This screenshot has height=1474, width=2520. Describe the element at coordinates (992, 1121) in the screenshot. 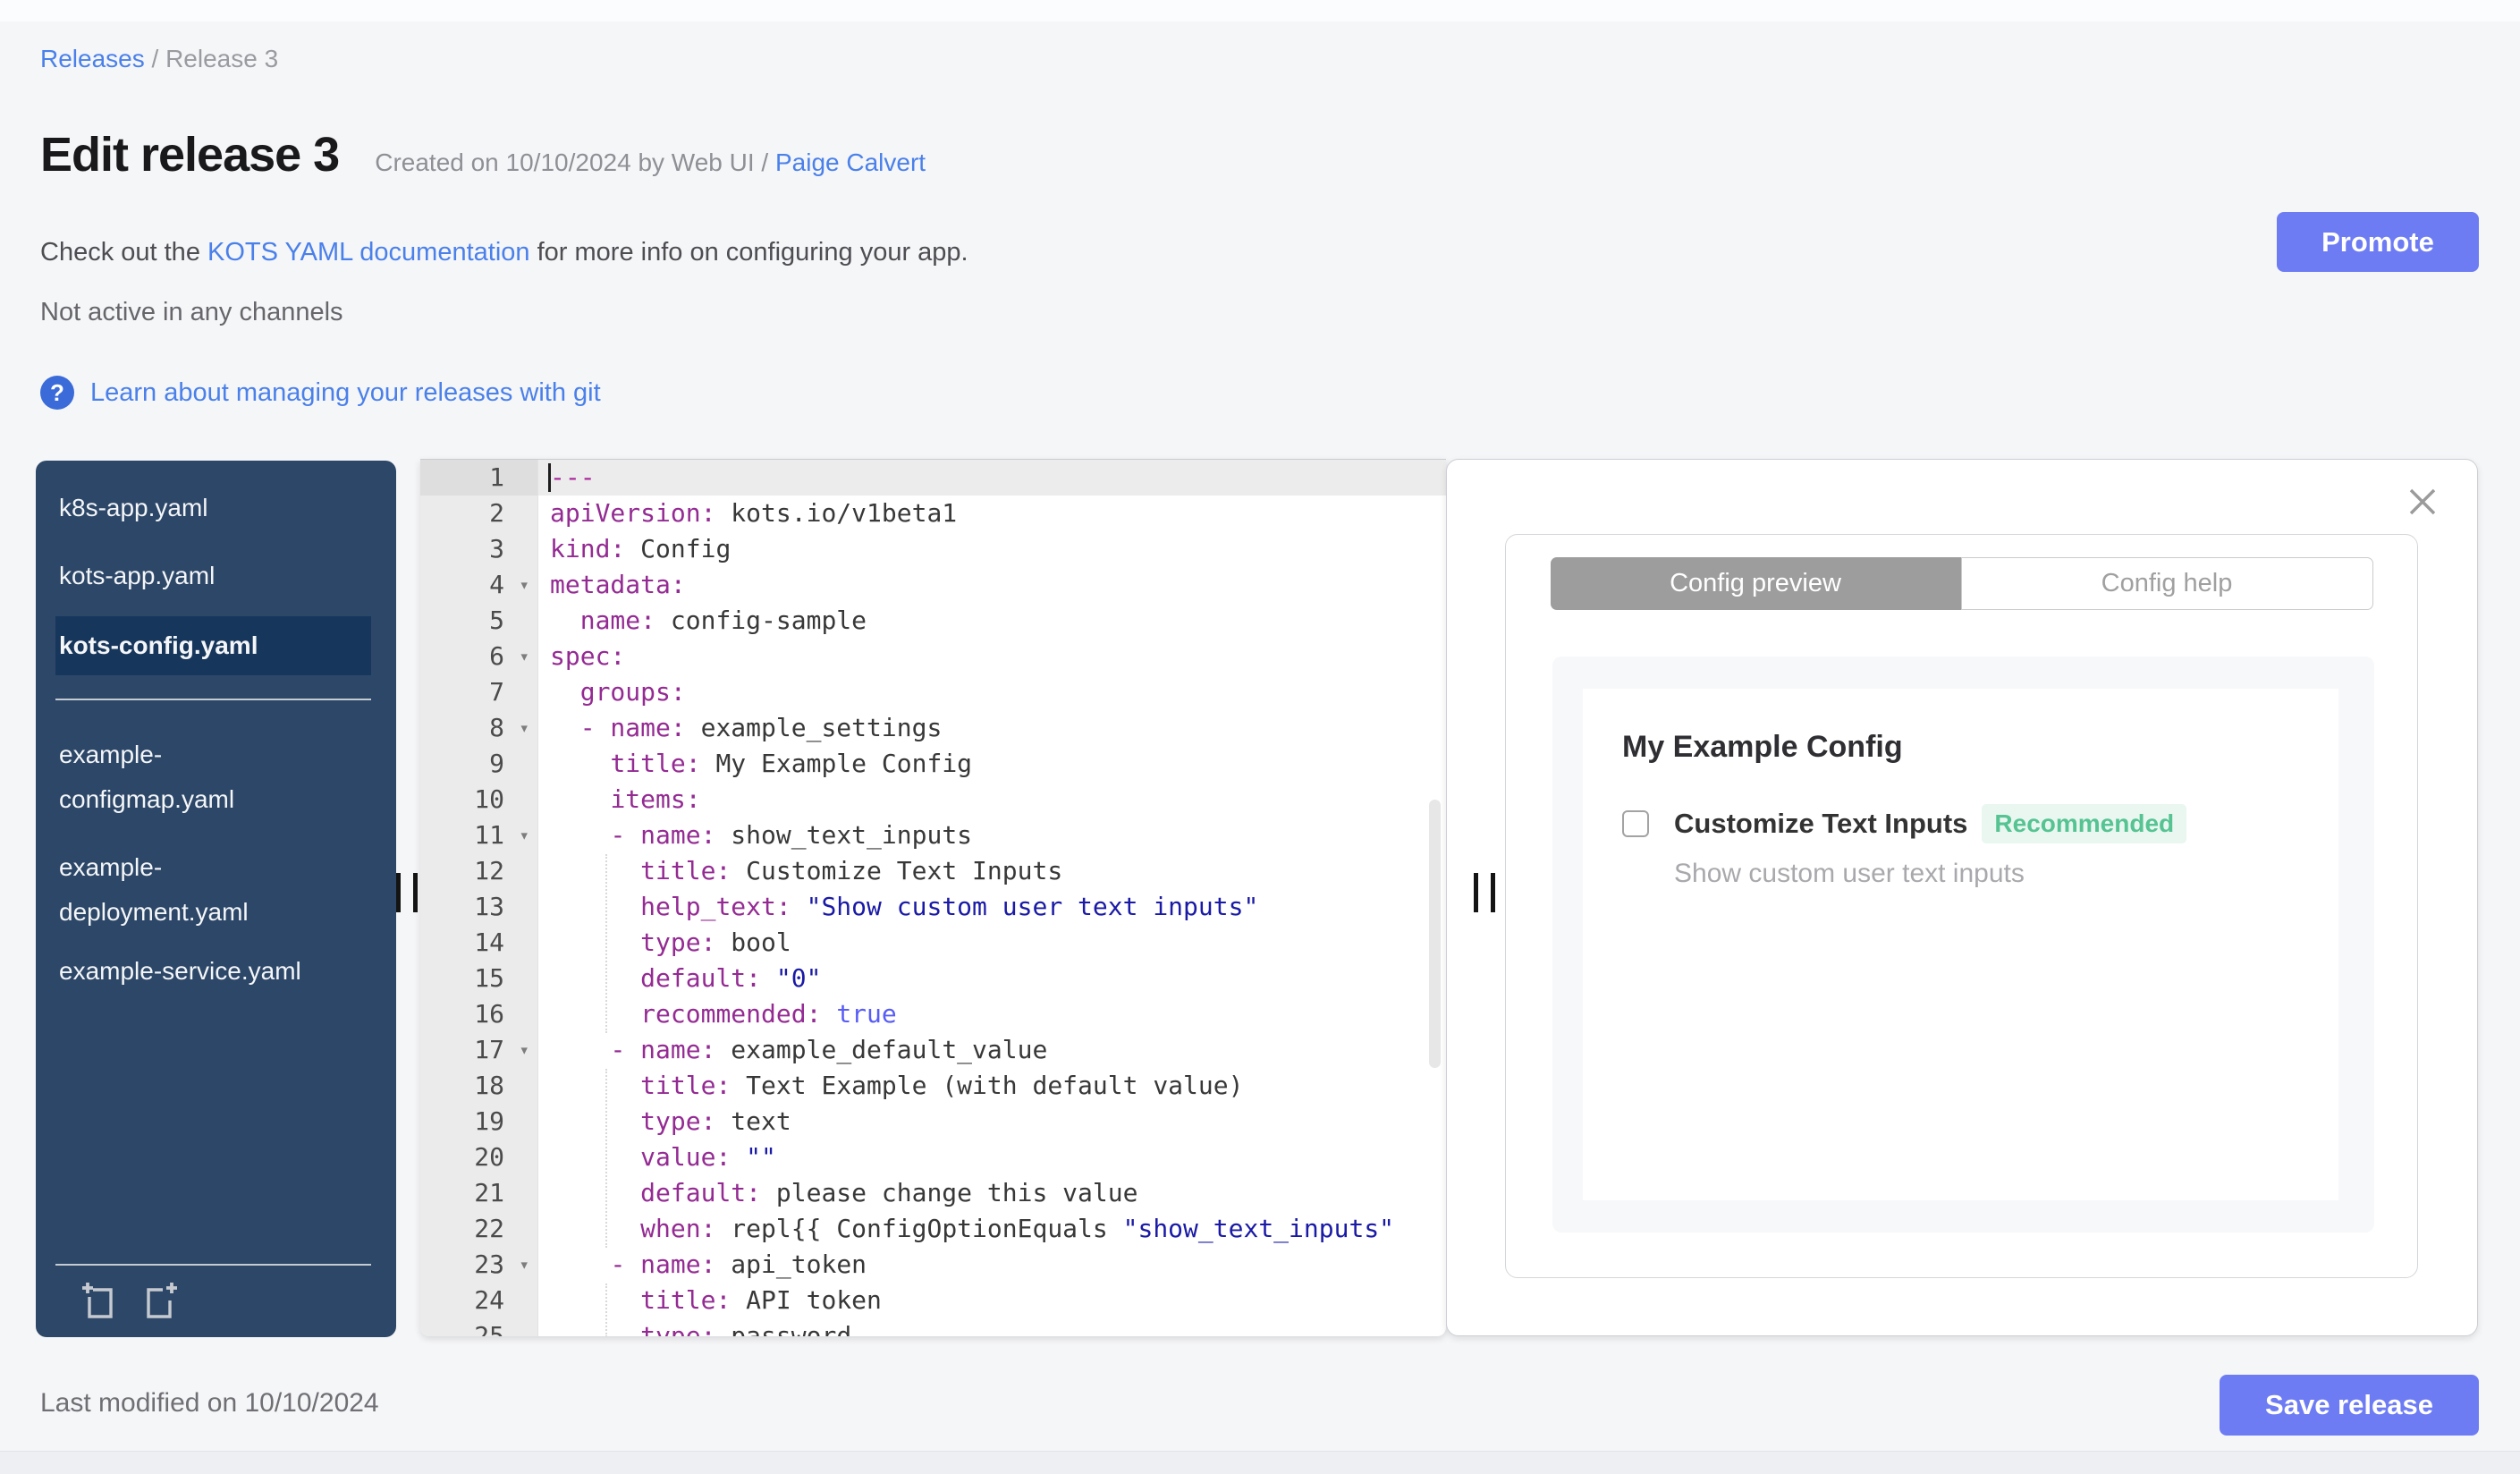

I see `code-line-text: type: text` at that location.